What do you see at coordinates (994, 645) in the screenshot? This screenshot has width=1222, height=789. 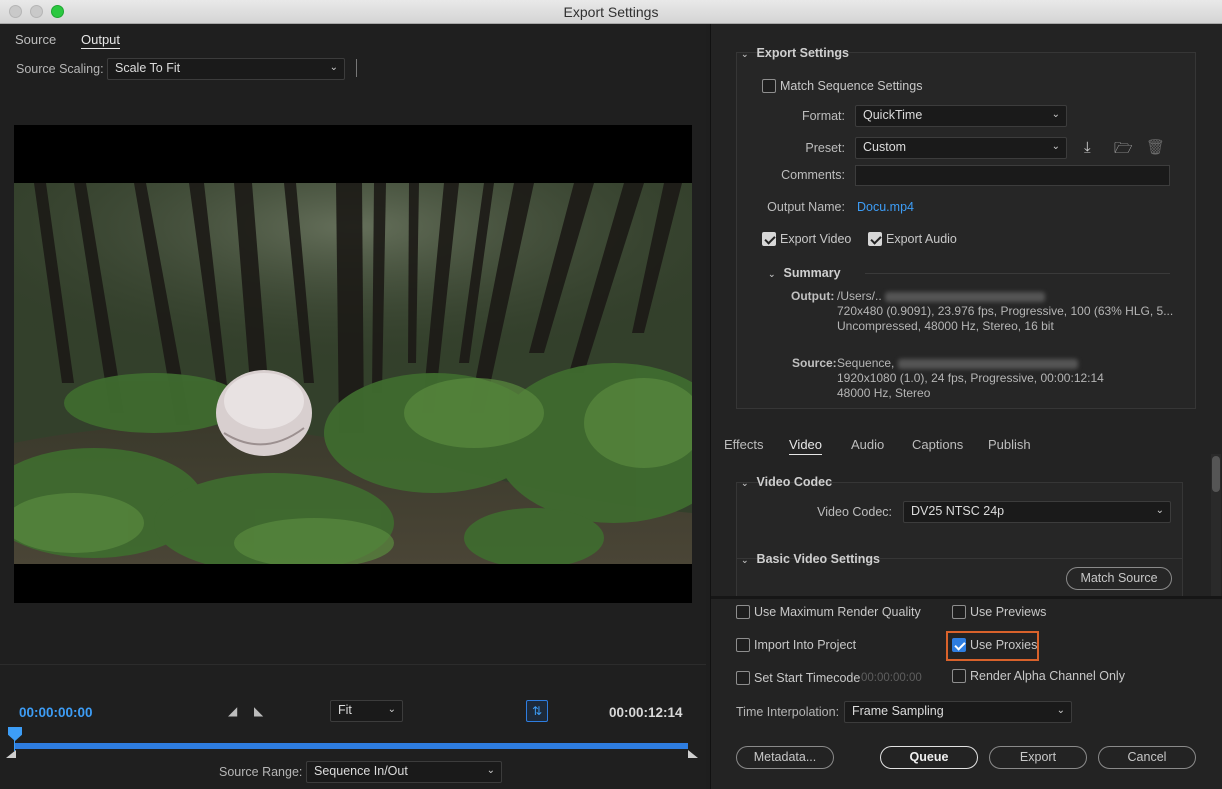 I see `use-proxies-checkbox: Use Proxies` at bounding box center [994, 645].